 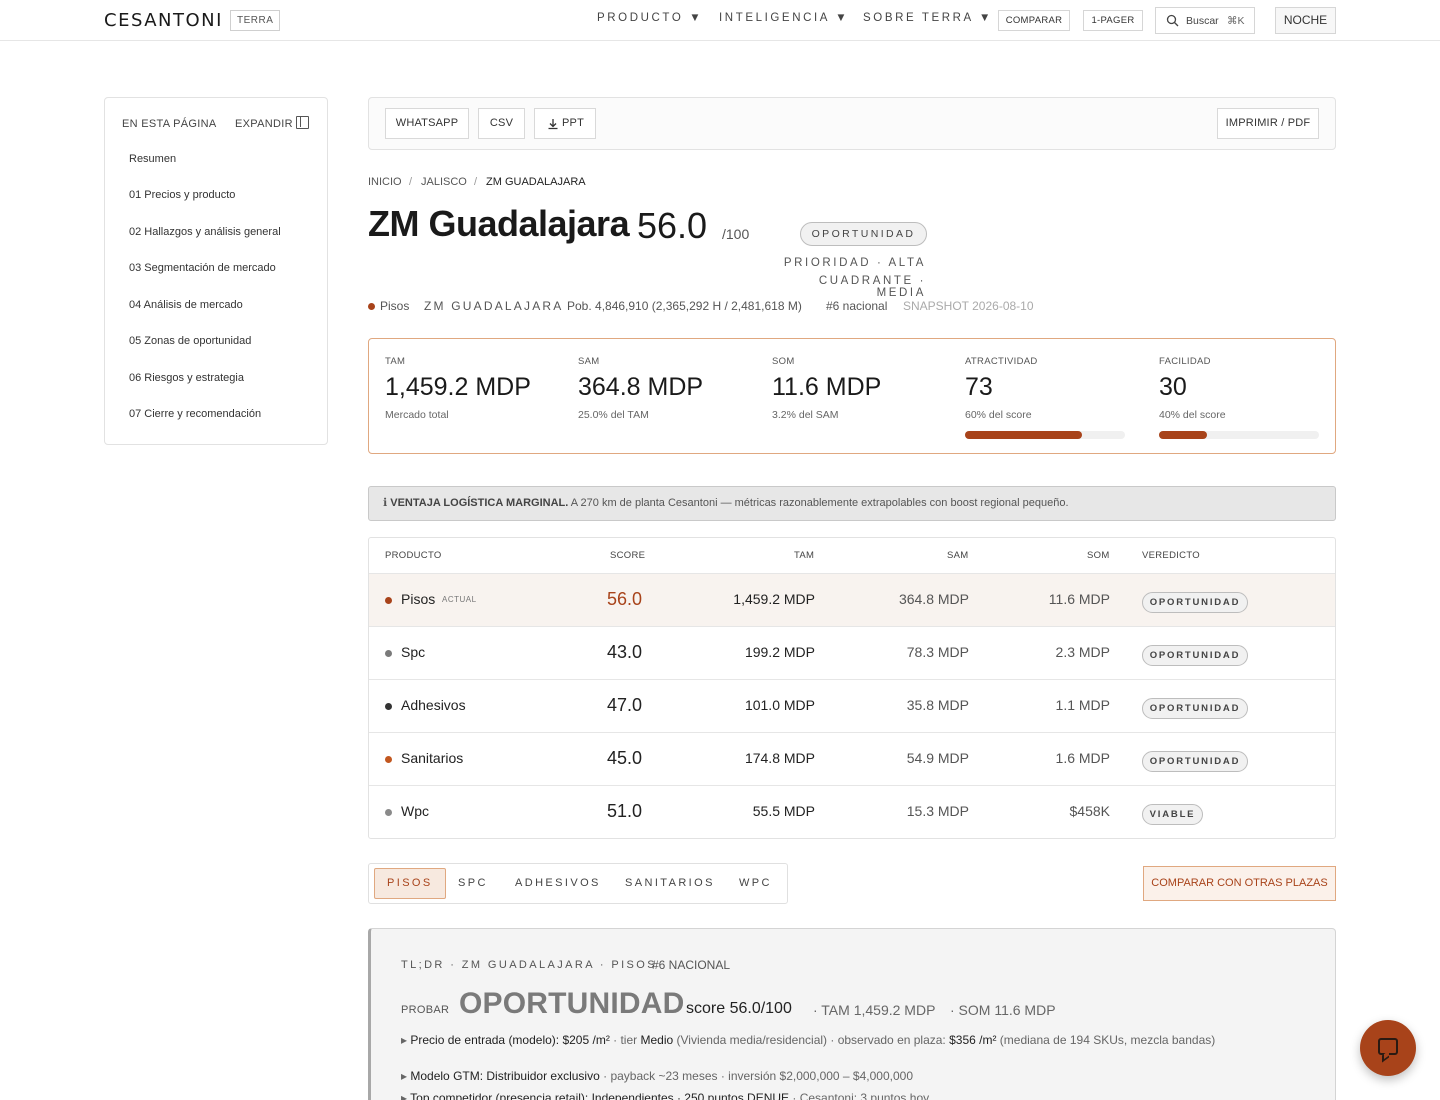 What do you see at coordinates (425, 1010) in the screenshot?
I see `tldr-action: PROBAR` at bounding box center [425, 1010].